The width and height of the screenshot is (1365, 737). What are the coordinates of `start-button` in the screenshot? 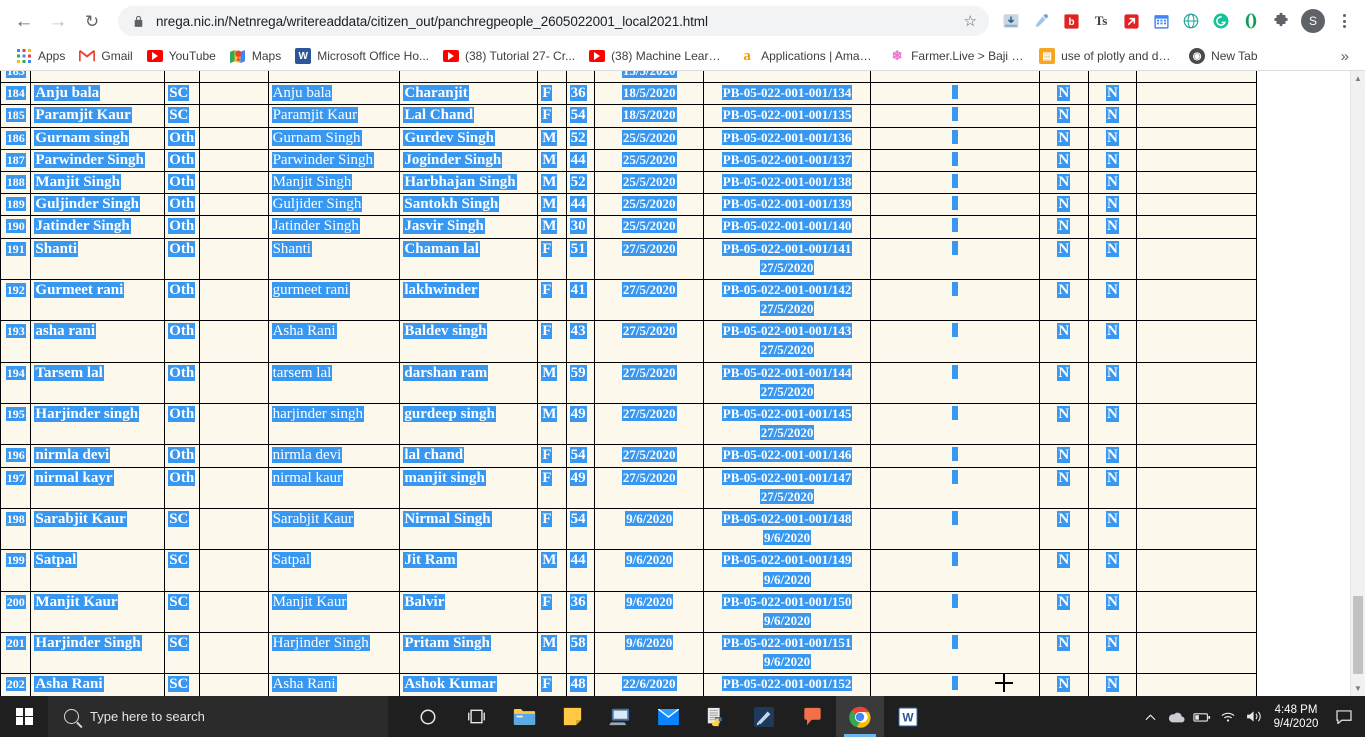 It's located at (24, 716).